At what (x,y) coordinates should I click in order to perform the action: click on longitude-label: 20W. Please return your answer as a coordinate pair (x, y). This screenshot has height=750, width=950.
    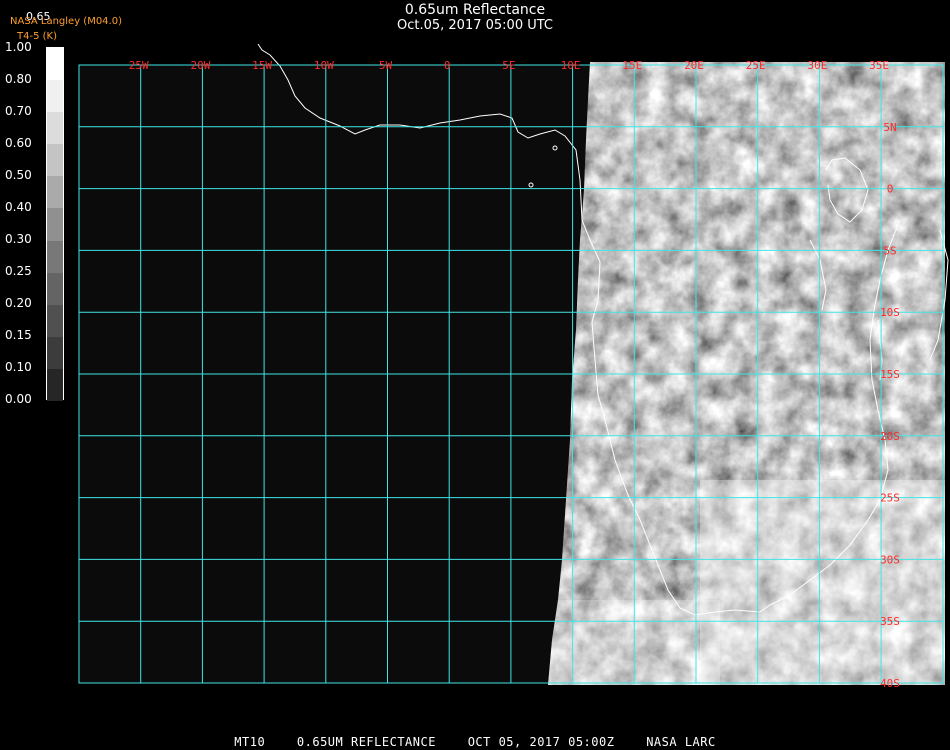
    Looking at the image, I should click on (200, 65).